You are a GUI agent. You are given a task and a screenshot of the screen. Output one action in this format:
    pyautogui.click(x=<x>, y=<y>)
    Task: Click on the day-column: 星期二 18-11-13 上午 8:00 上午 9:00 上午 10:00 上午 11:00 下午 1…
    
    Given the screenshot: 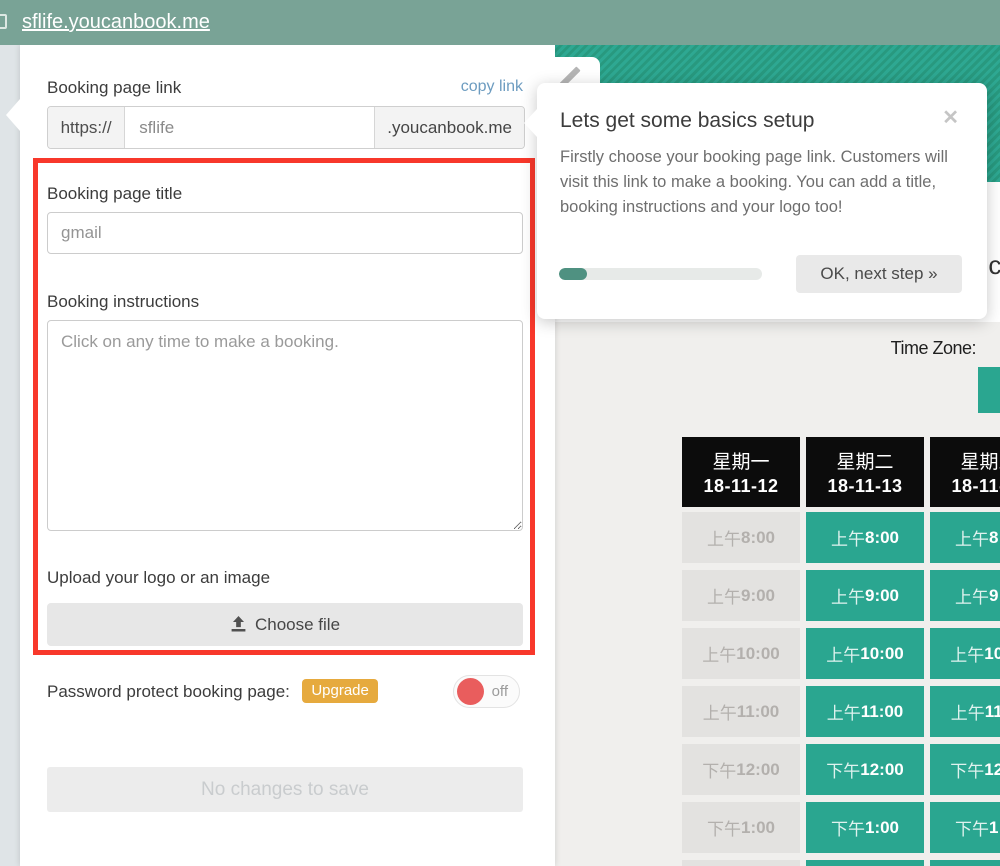 What is the action you would take?
    pyautogui.click(x=865, y=651)
    